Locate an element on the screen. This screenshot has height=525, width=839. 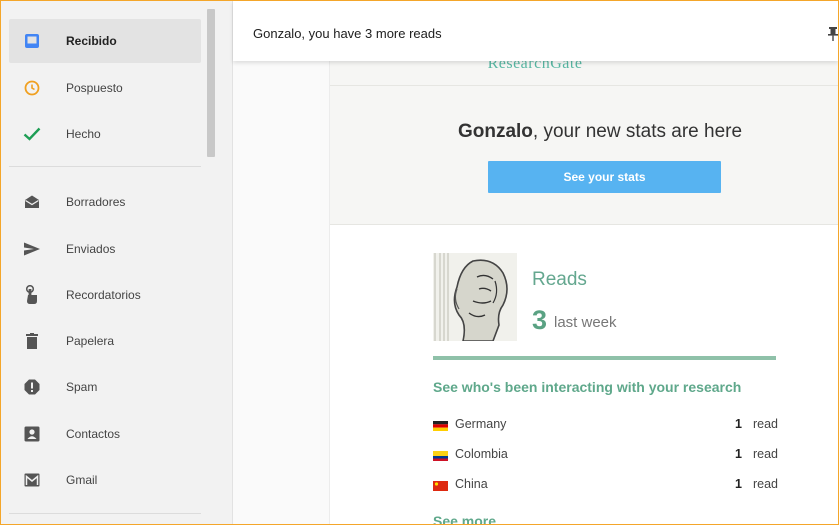
sidebar-item-label: Hecho is located at coordinates (83, 134).